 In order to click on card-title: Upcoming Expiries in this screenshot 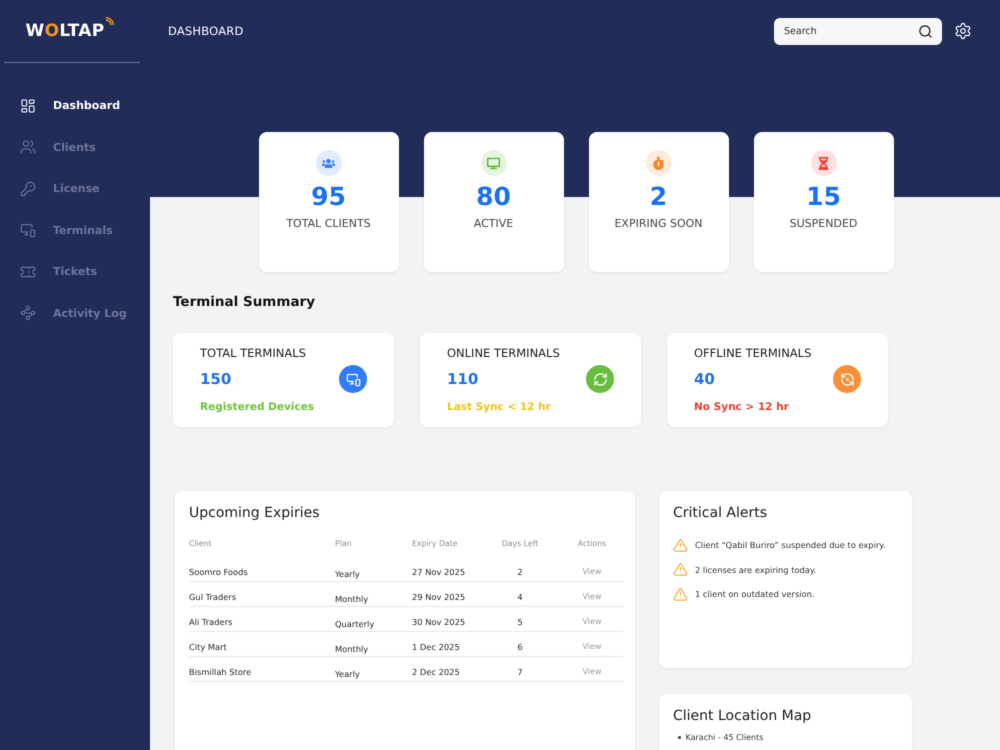, I will do `click(255, 513)`.